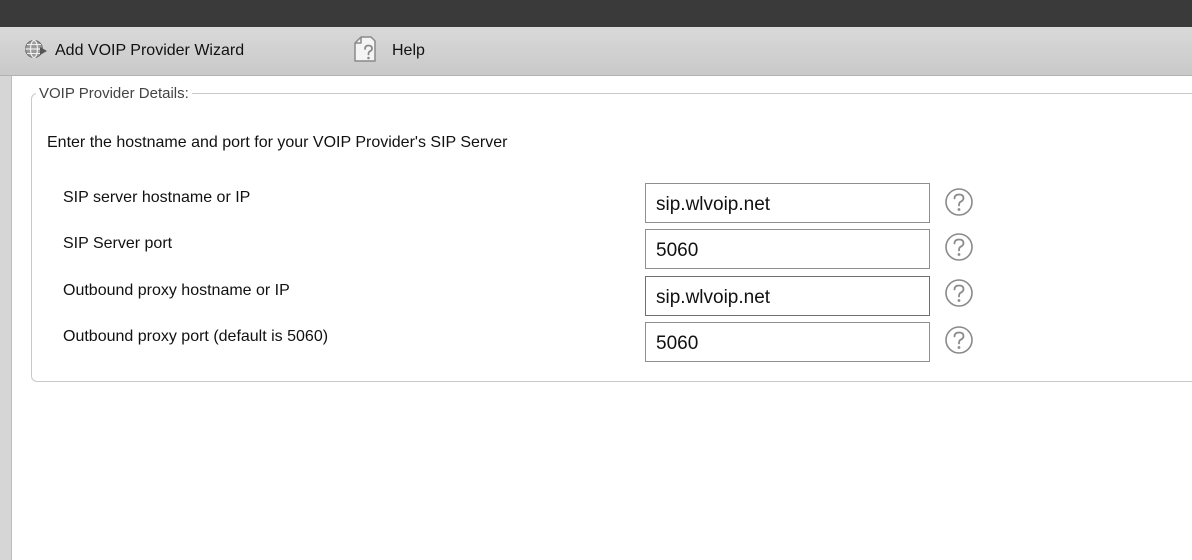 This screenshot has width=1192, height=560. I want to click on group-legend: VOIP Provider Details:, so click(114, 93).